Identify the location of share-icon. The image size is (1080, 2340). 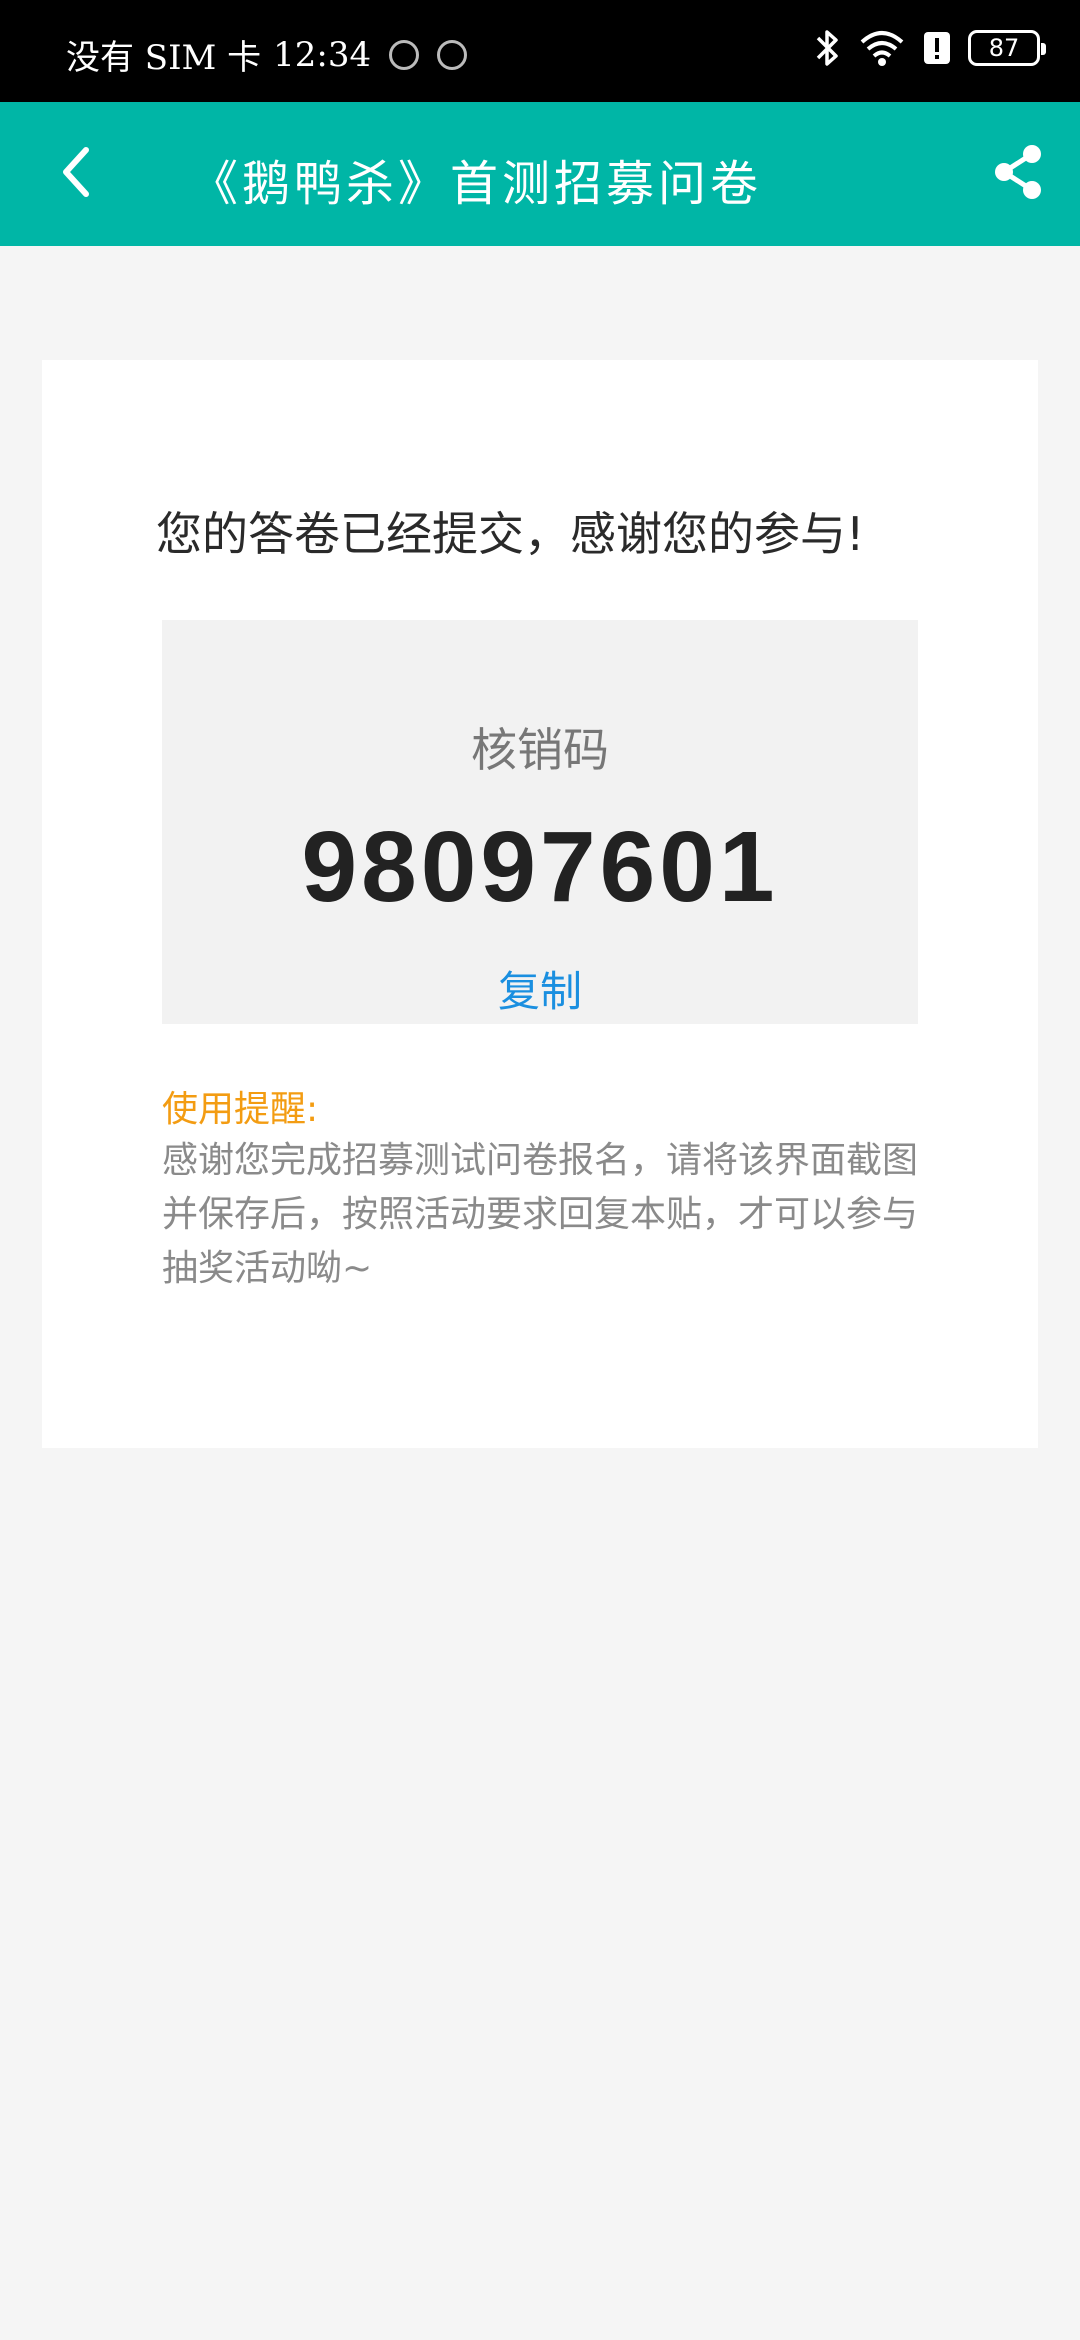
(1018, 172).